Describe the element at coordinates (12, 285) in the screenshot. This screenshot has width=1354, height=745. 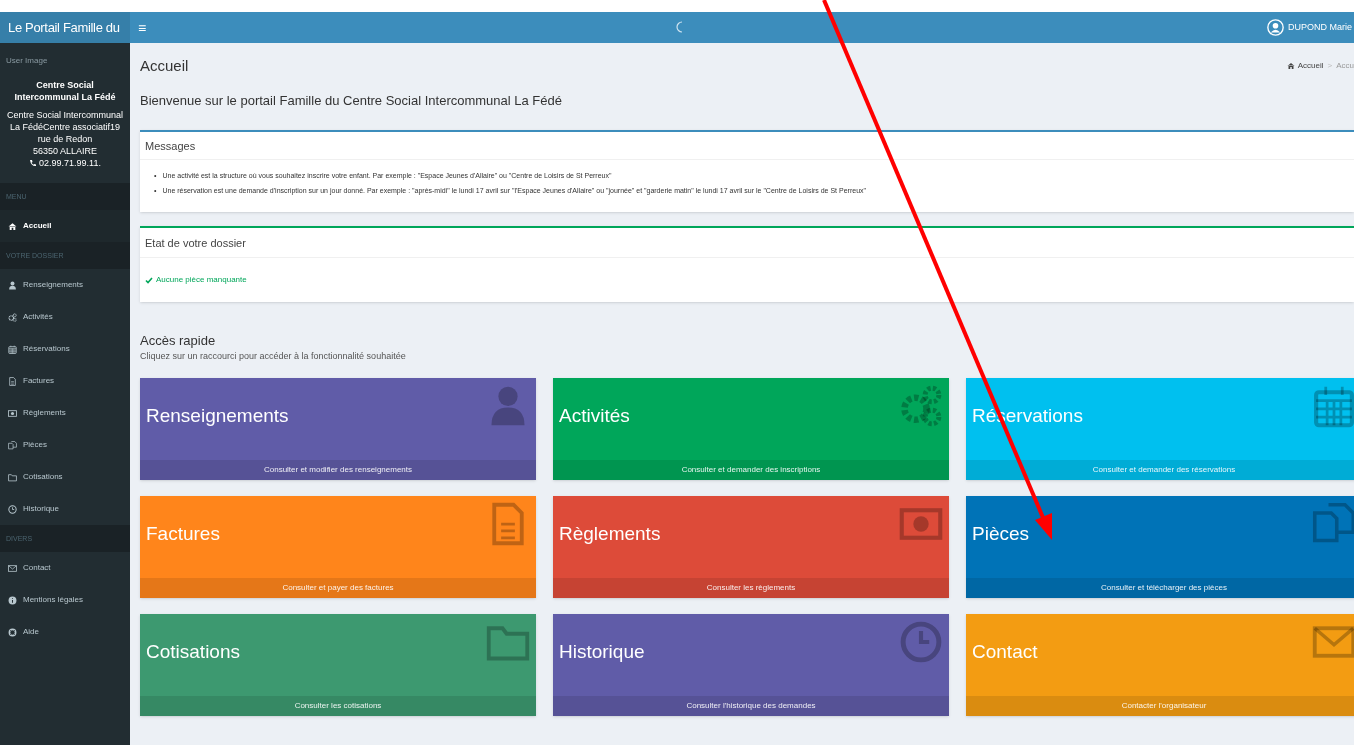
I see `user-icon` at that location.